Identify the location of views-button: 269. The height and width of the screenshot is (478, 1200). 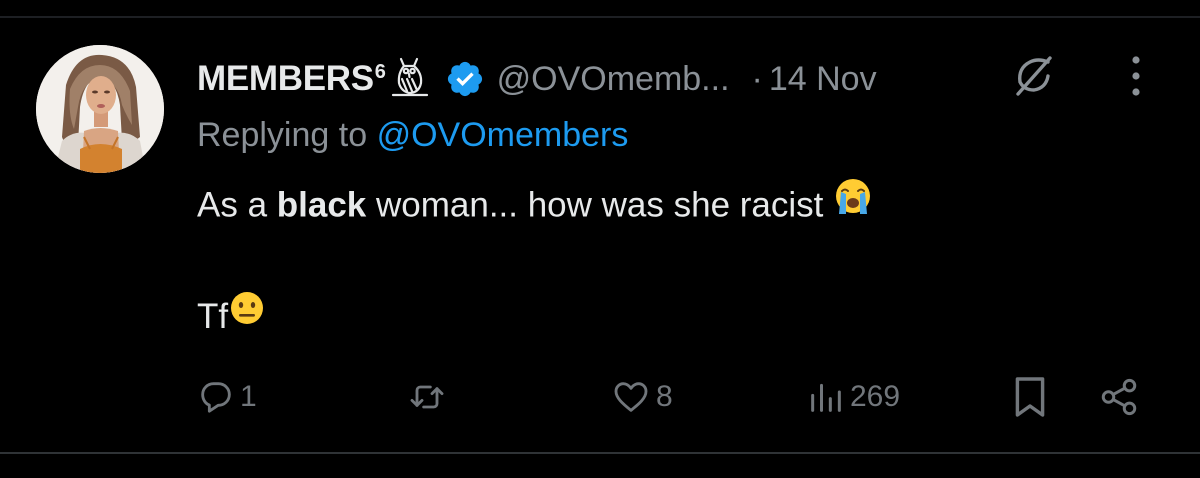
(853, 397).